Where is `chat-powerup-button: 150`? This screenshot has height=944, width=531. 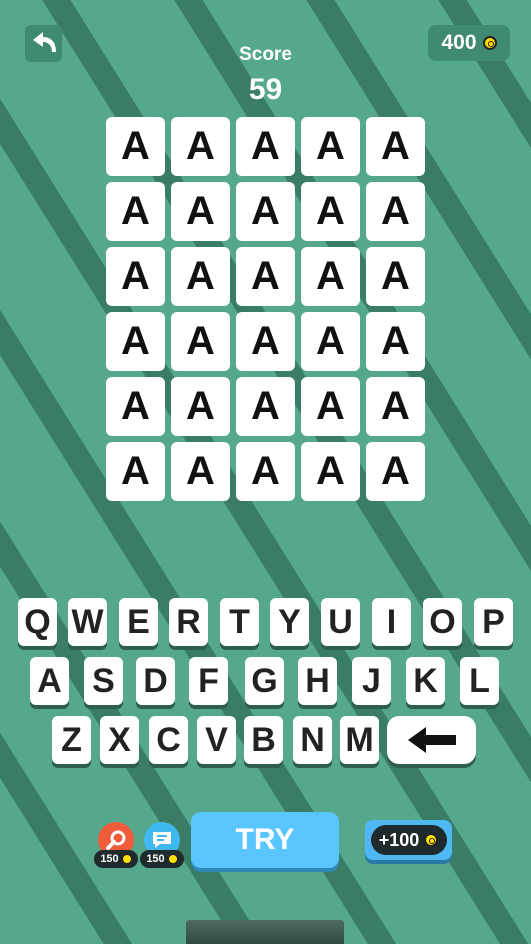
chat-powerup-button: 150 is located at coordinates (162, 847).